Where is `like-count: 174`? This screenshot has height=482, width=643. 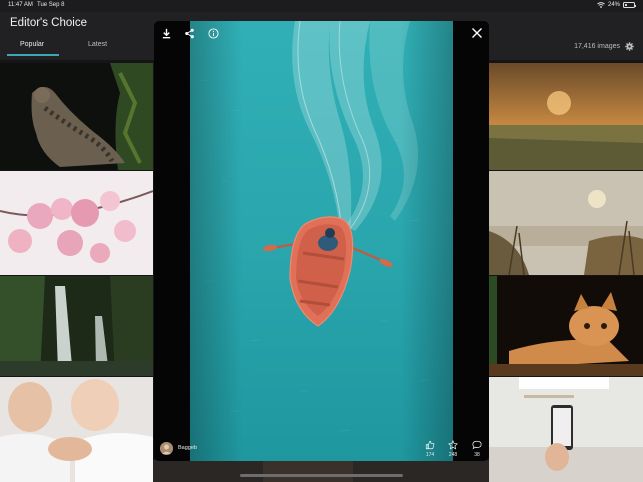 like-count: 174 is located at coordinates (430, 455).